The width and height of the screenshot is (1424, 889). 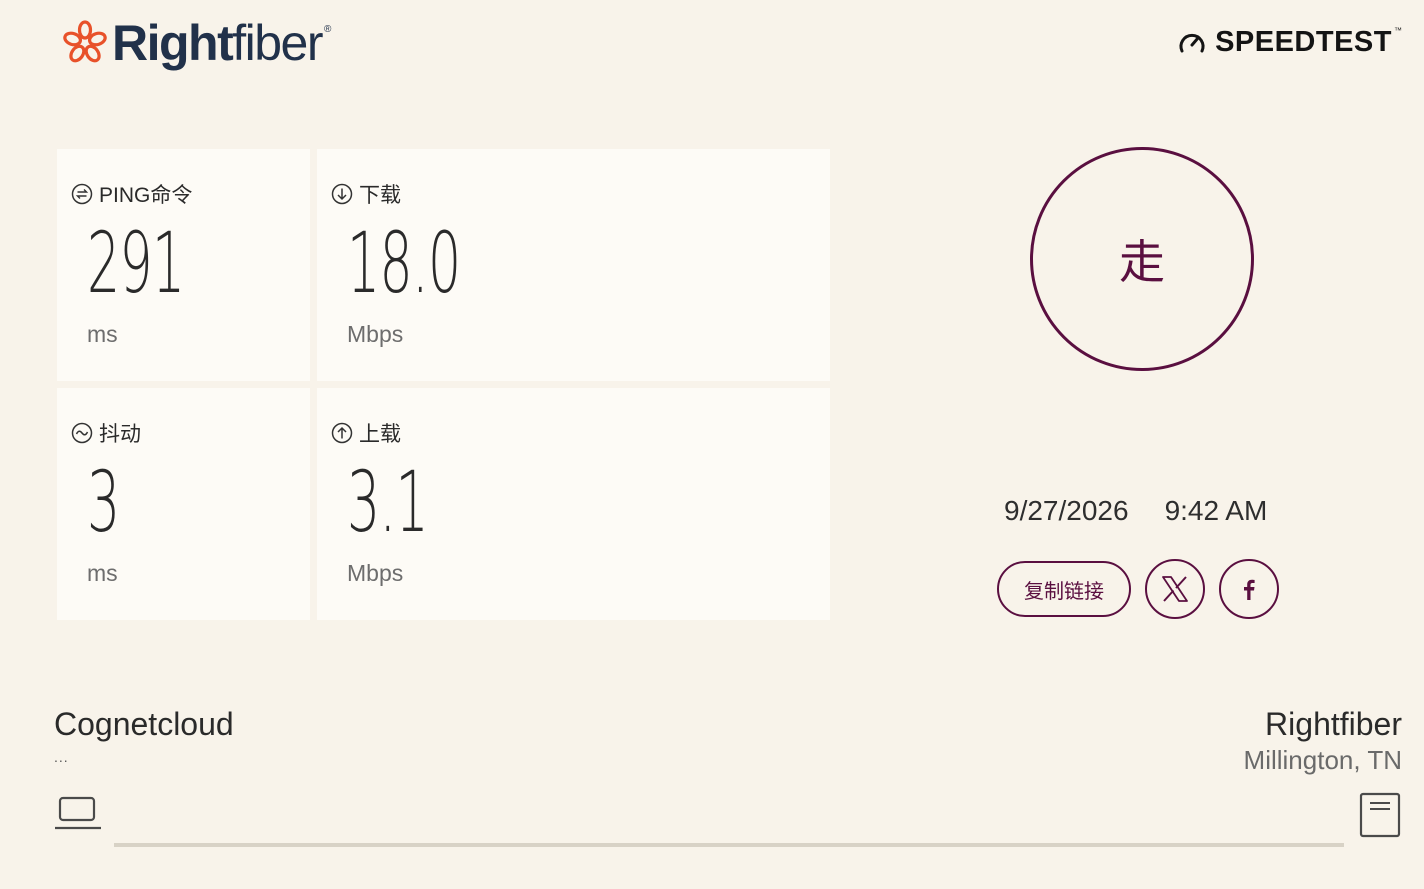 What do you see at coordinates (102, 334) in the screenshot?
I see `ping-unit: ms` at bounding box center [102, 334].